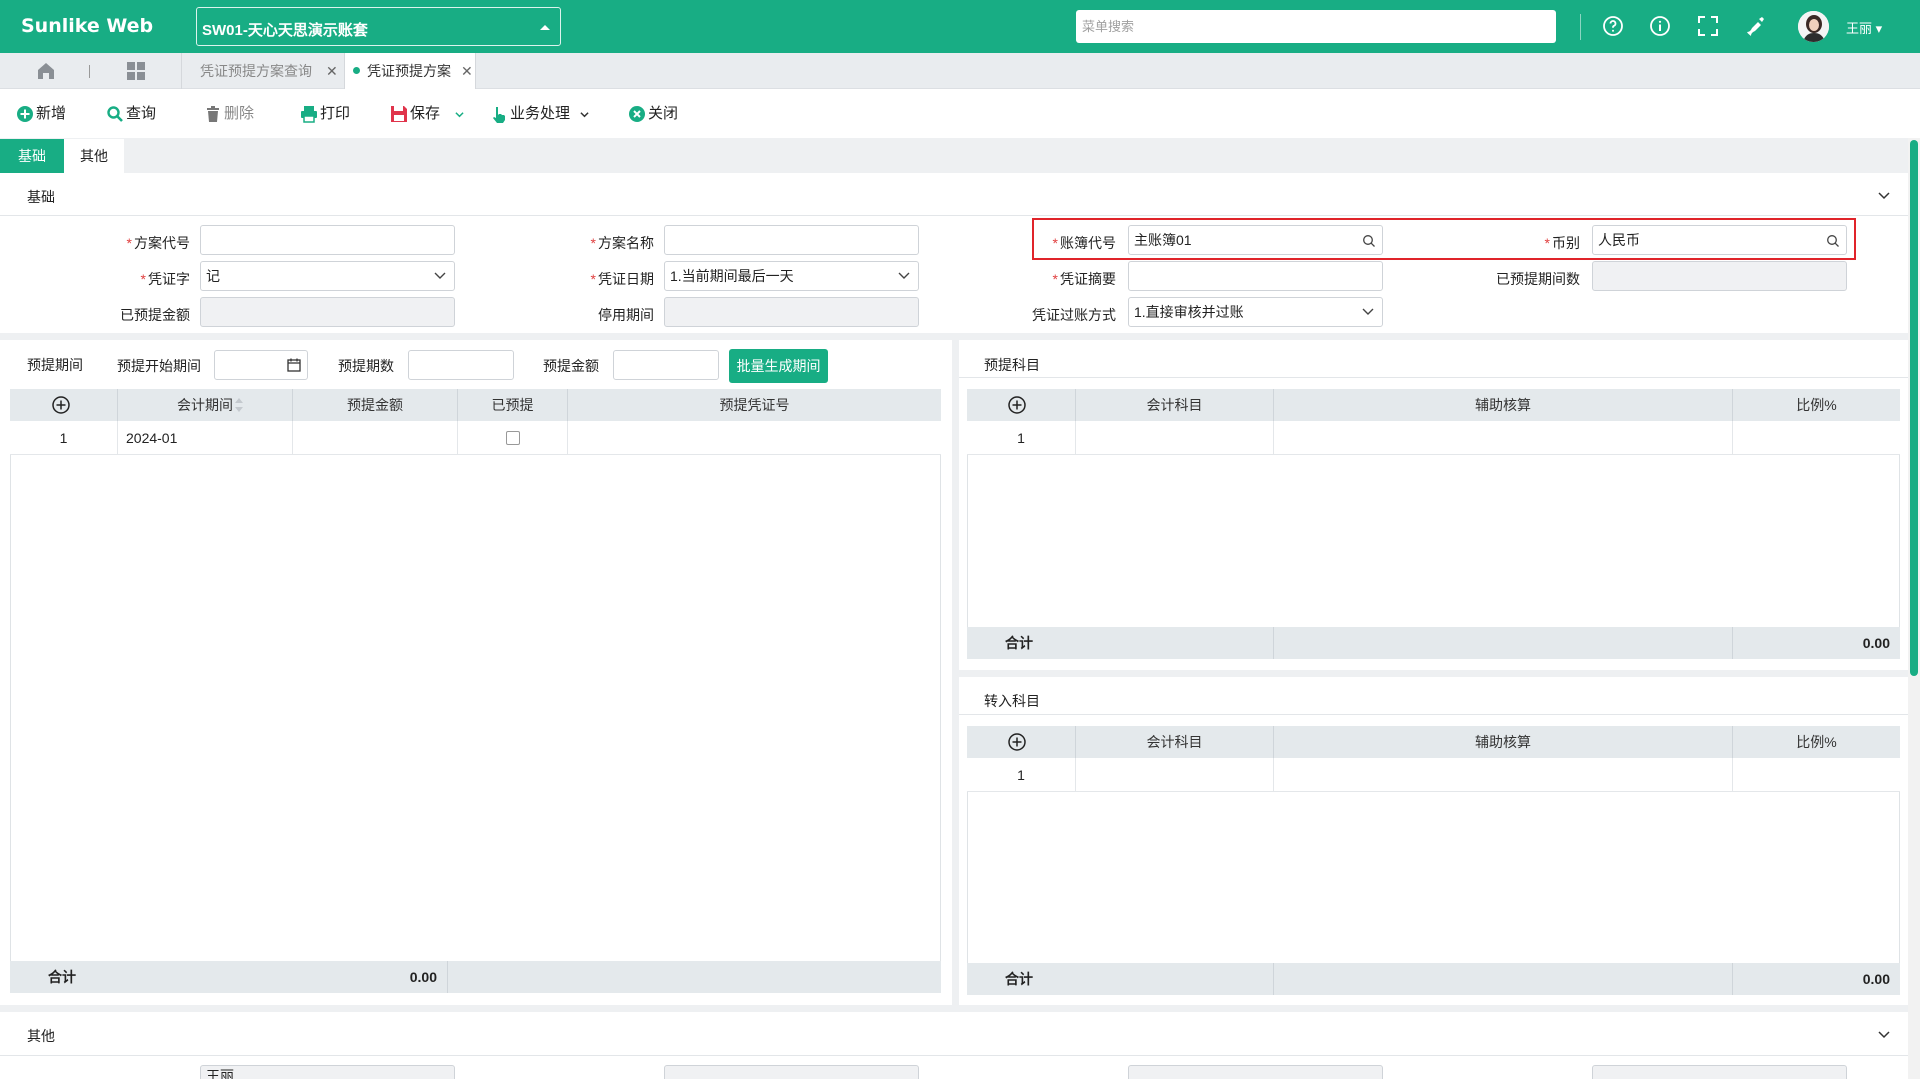 The image size is (1920, 1079). Describe the element at coordinates (1613, 26) in the screenshot. I see `help-icon` at that location.